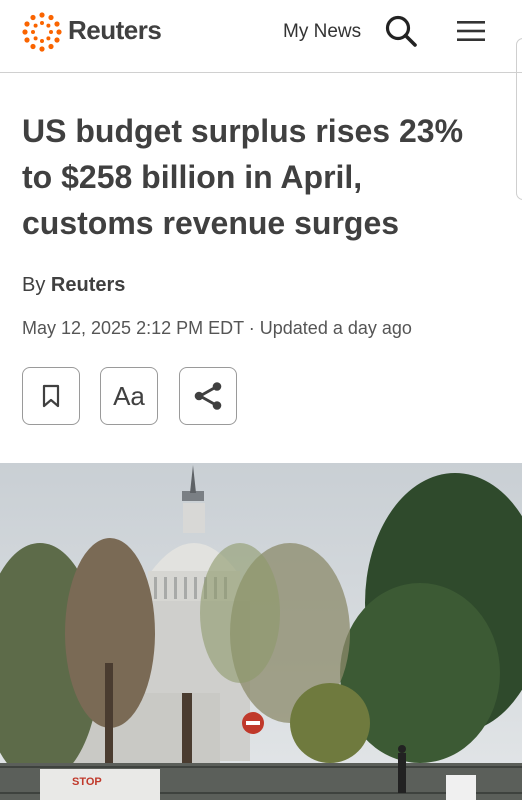 The width and height of the screenshot is (522, 800). I want to click on author-link: Reuters, so click(88, 285).